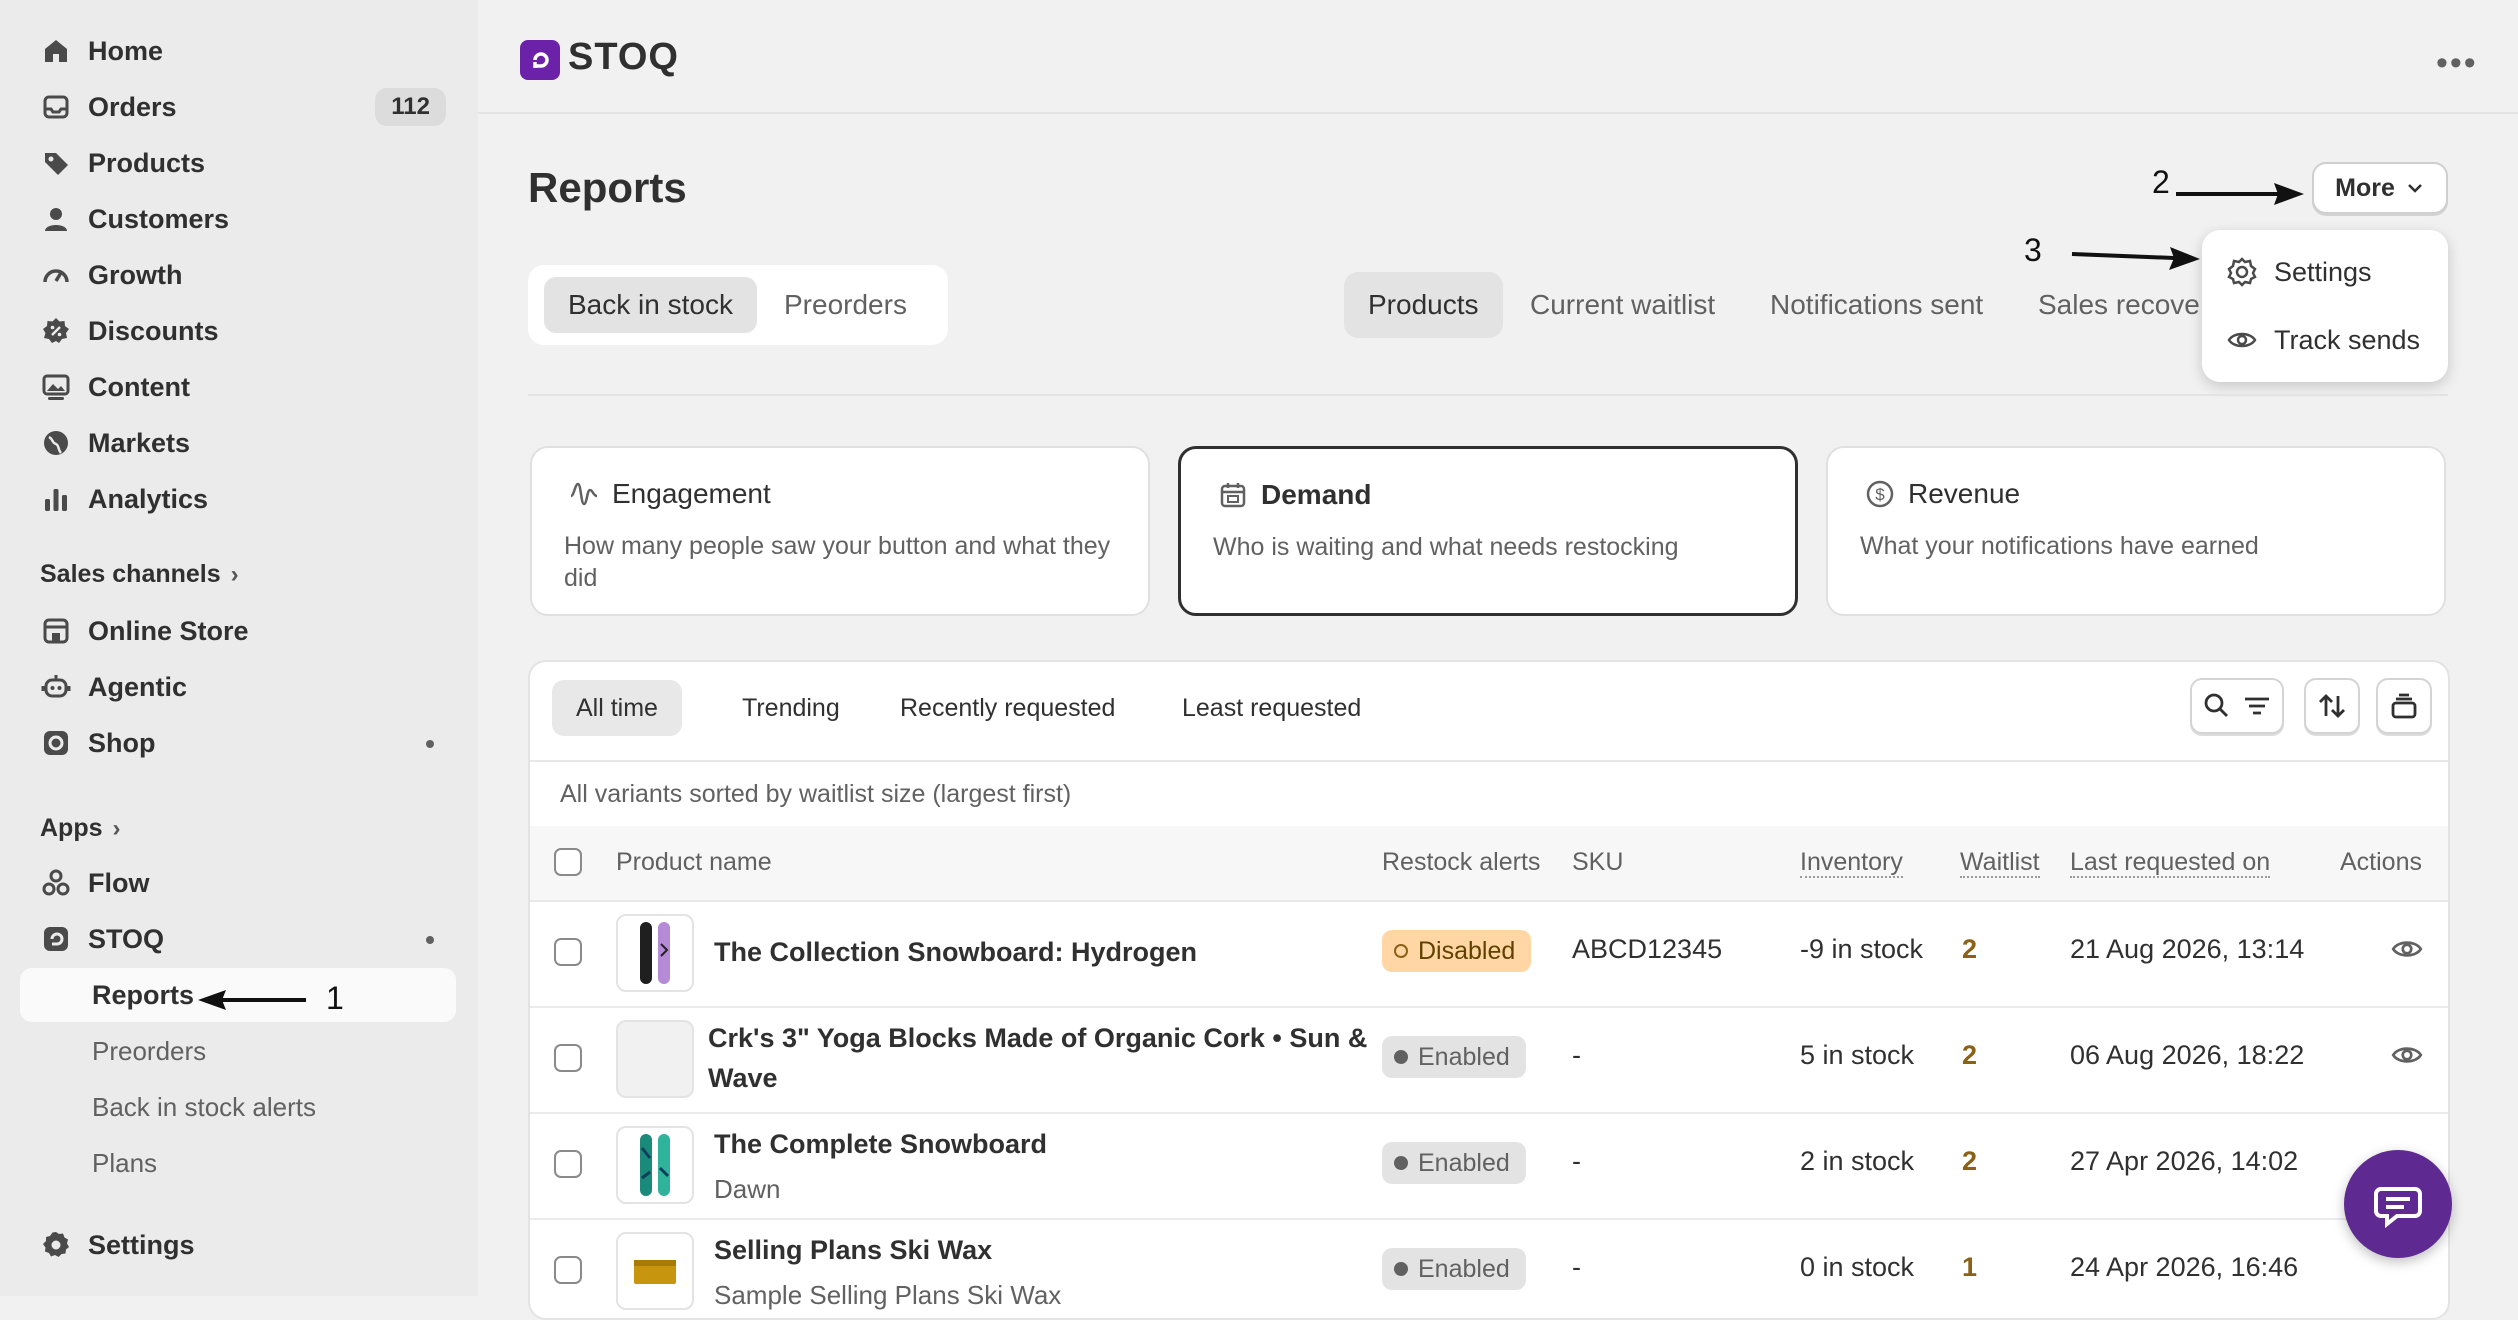  I want to click on sidebar-item-customers: Customers, so click(238, 219).